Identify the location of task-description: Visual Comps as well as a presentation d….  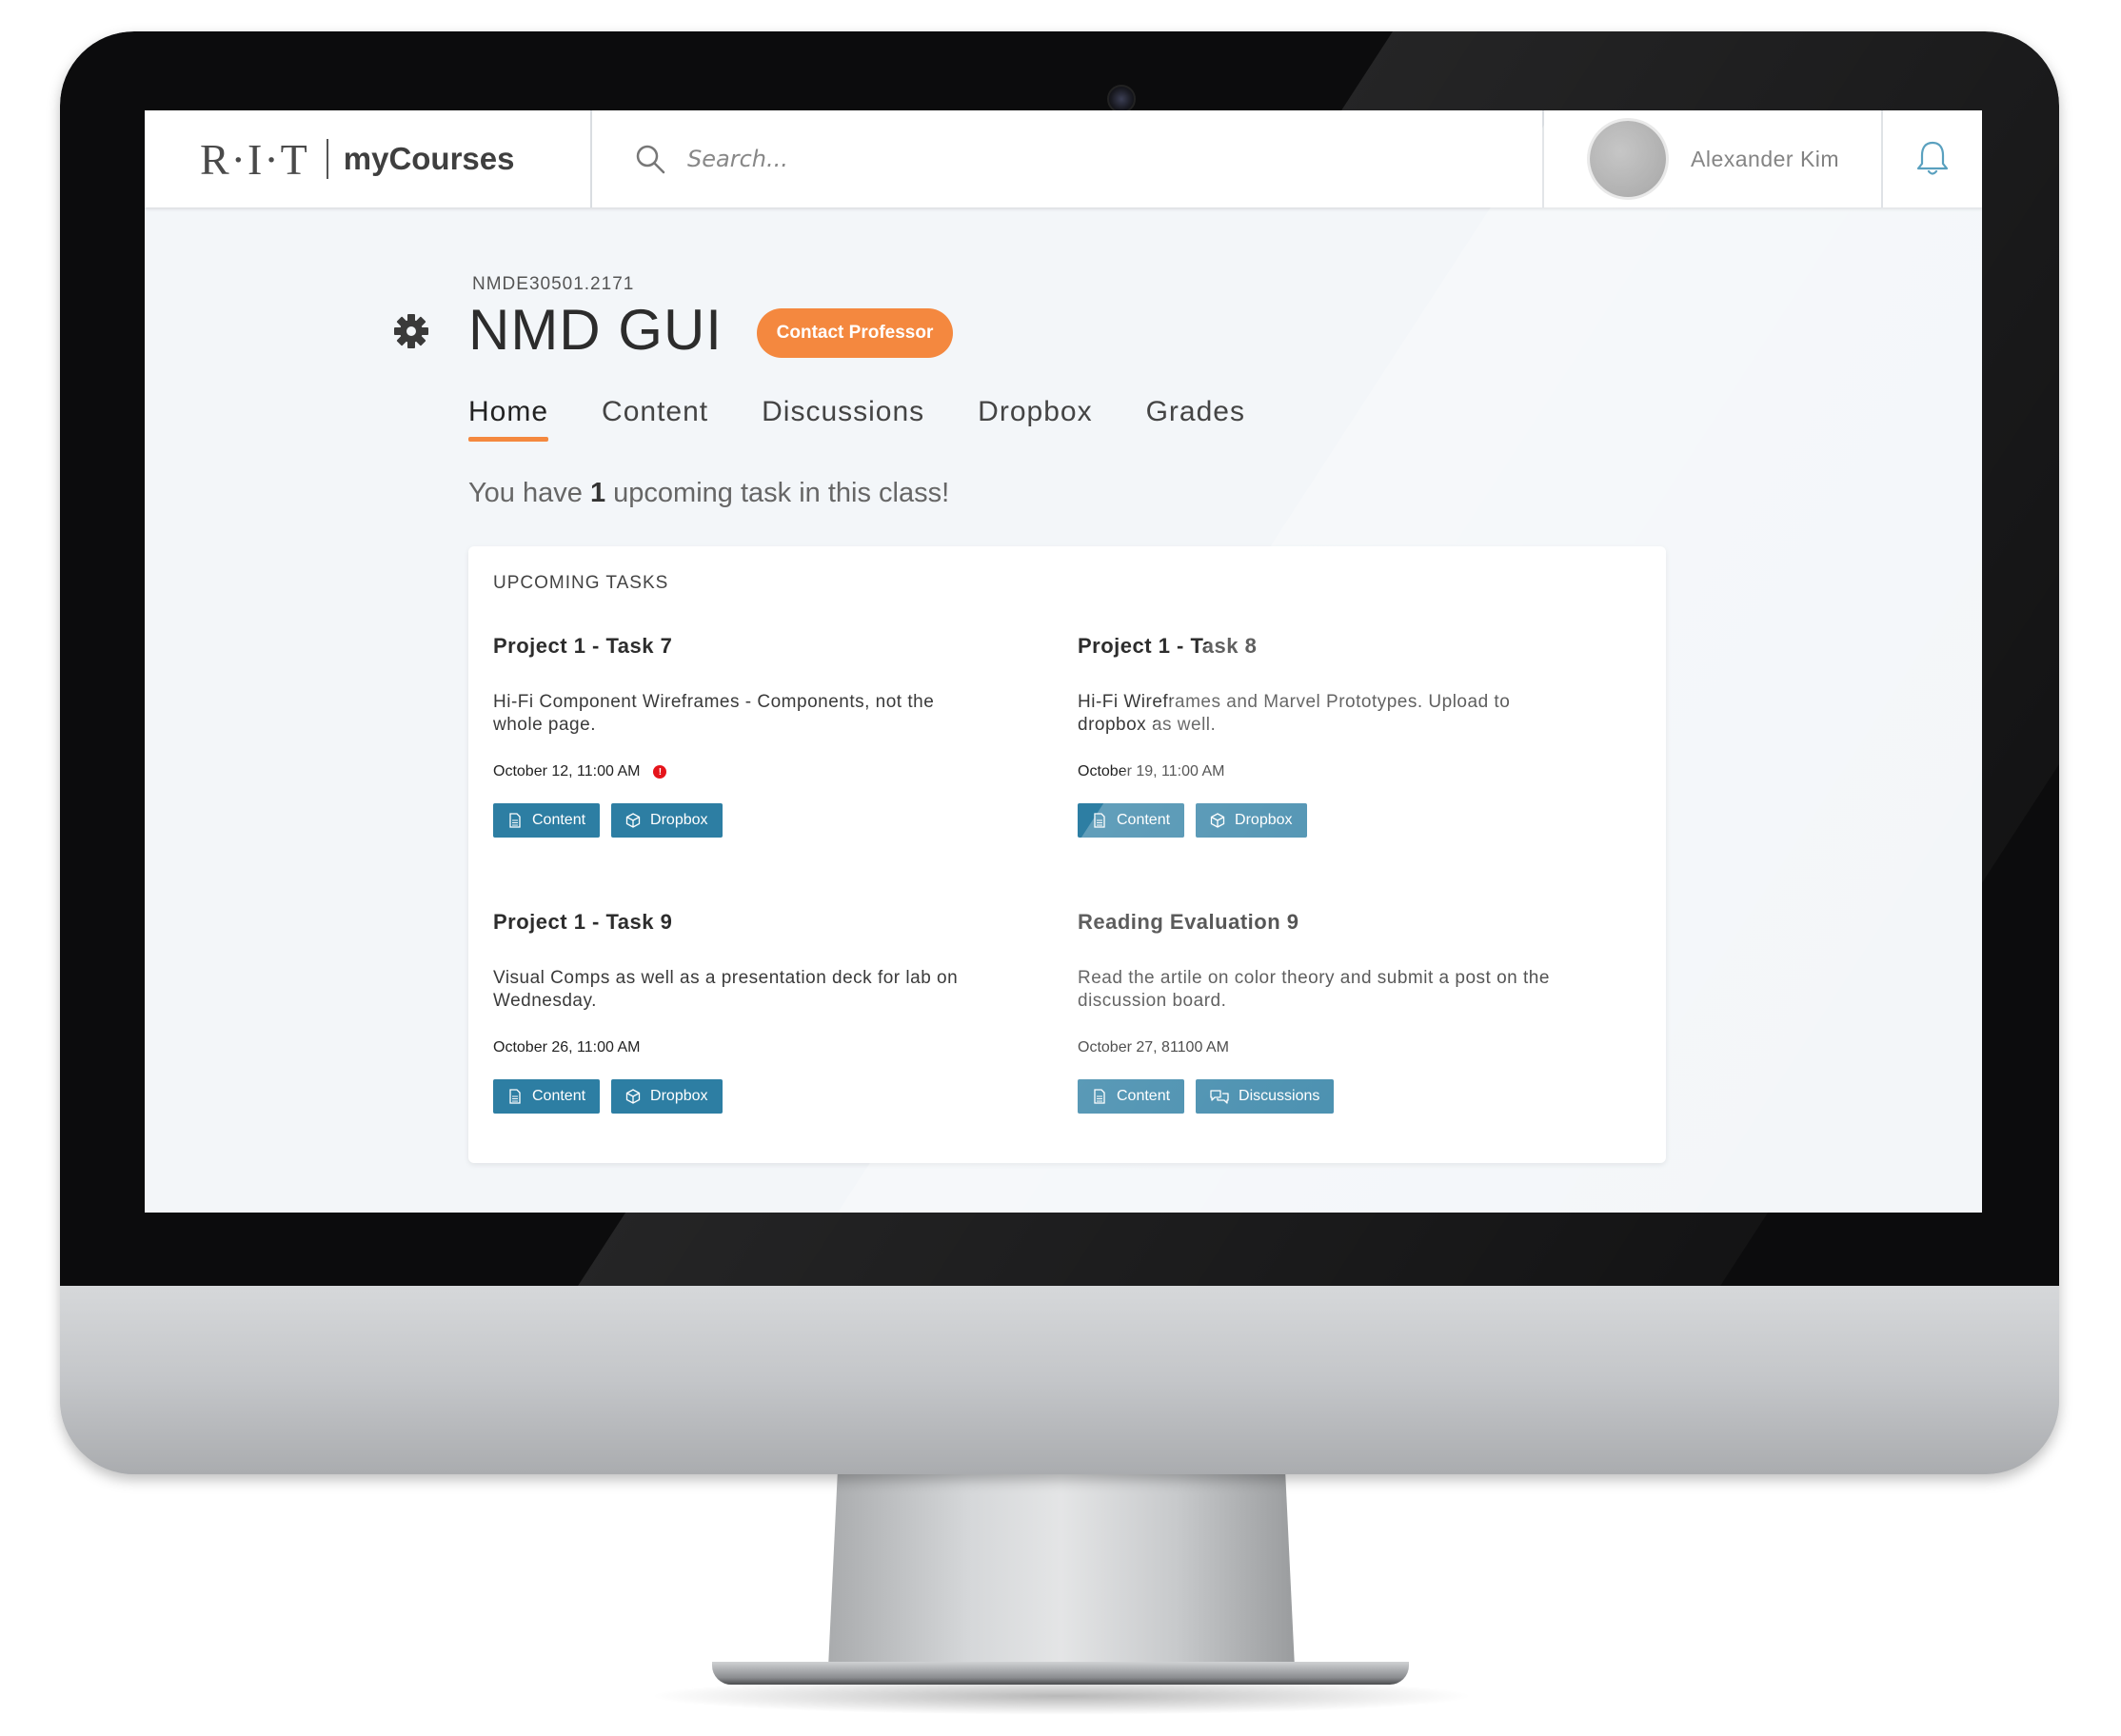
(726, 989).